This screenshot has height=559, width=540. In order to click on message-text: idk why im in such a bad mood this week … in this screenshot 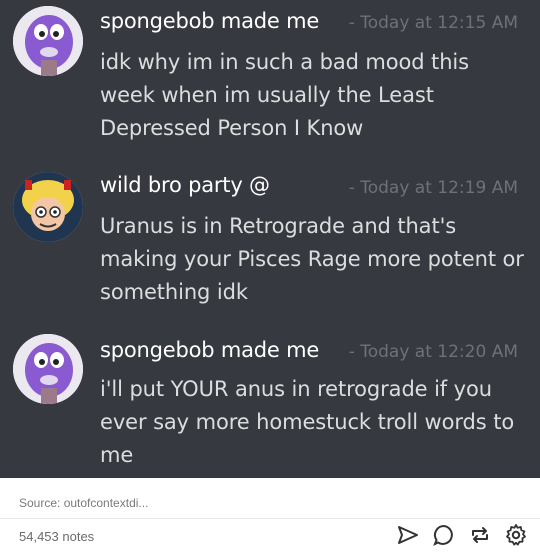, I will do `click(284, 95)`.